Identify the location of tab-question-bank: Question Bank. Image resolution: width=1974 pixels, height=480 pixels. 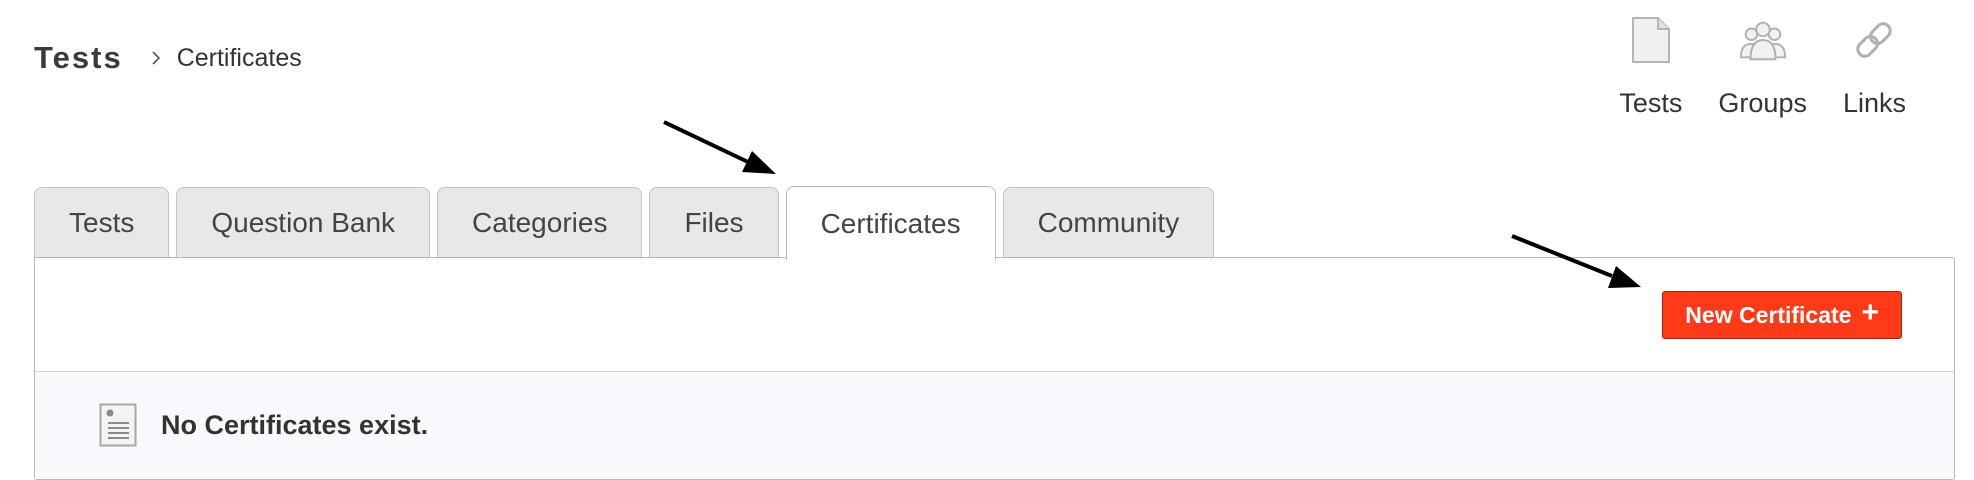
(303, 222).